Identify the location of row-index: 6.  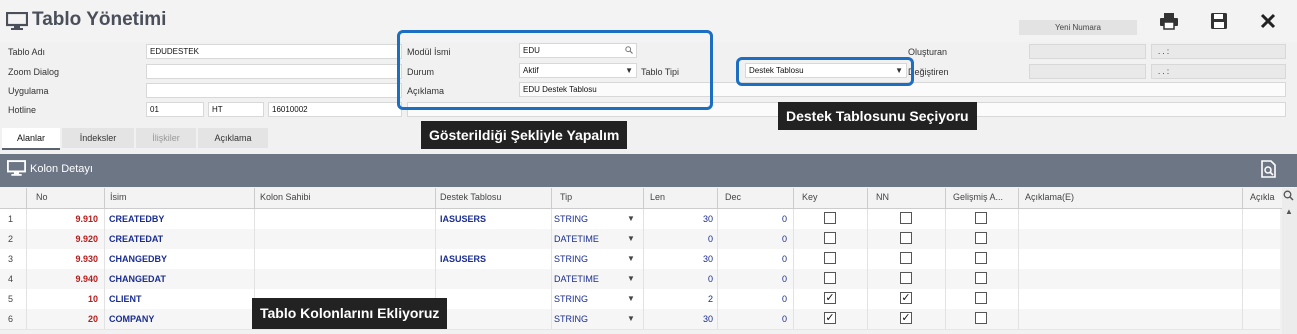
(10, 319).